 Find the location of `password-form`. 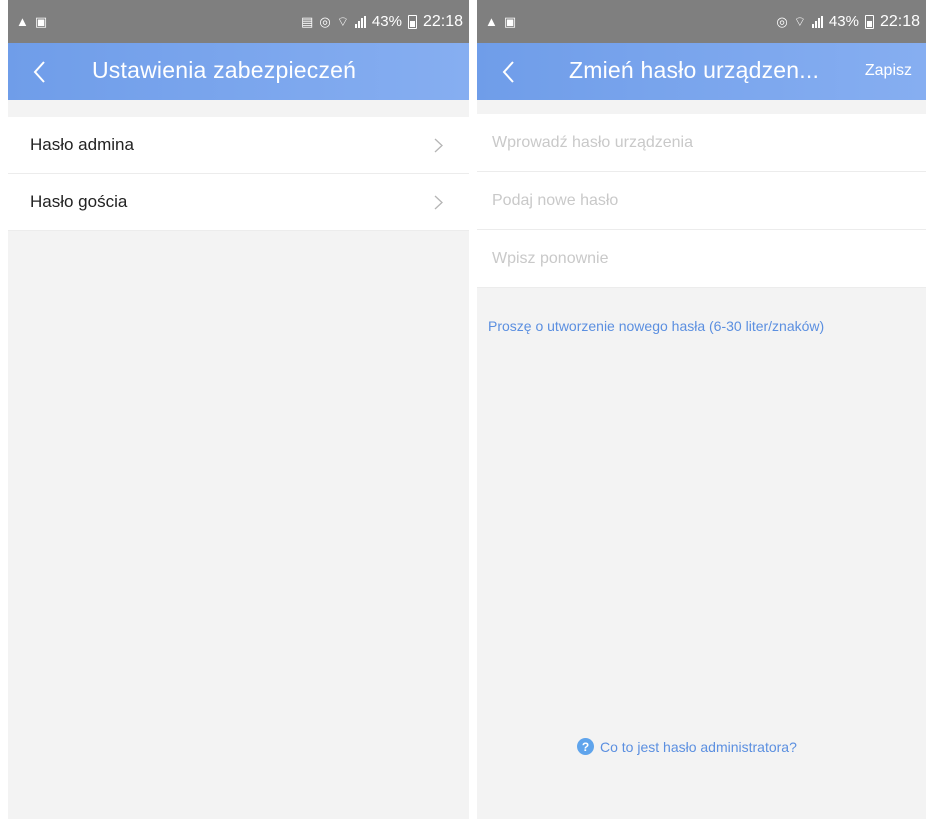

password-form is located at coordinates (701, 201).